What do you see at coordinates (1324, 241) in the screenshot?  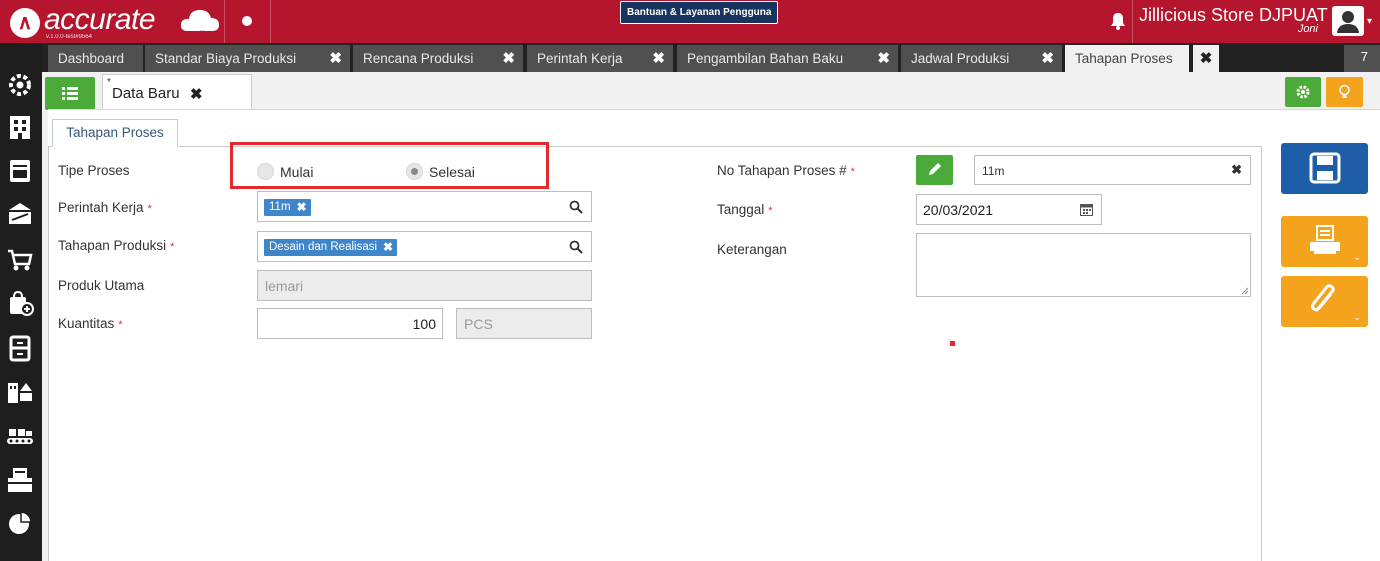 I see `print-button: ⌄` at bounding box center [1324, 241].